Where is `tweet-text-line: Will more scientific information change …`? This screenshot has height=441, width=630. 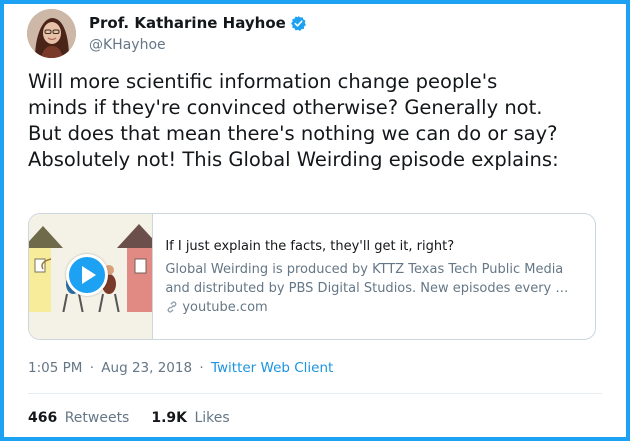
tweet-text-line: Will more scientific information change … is located at coordinates (263, 81).